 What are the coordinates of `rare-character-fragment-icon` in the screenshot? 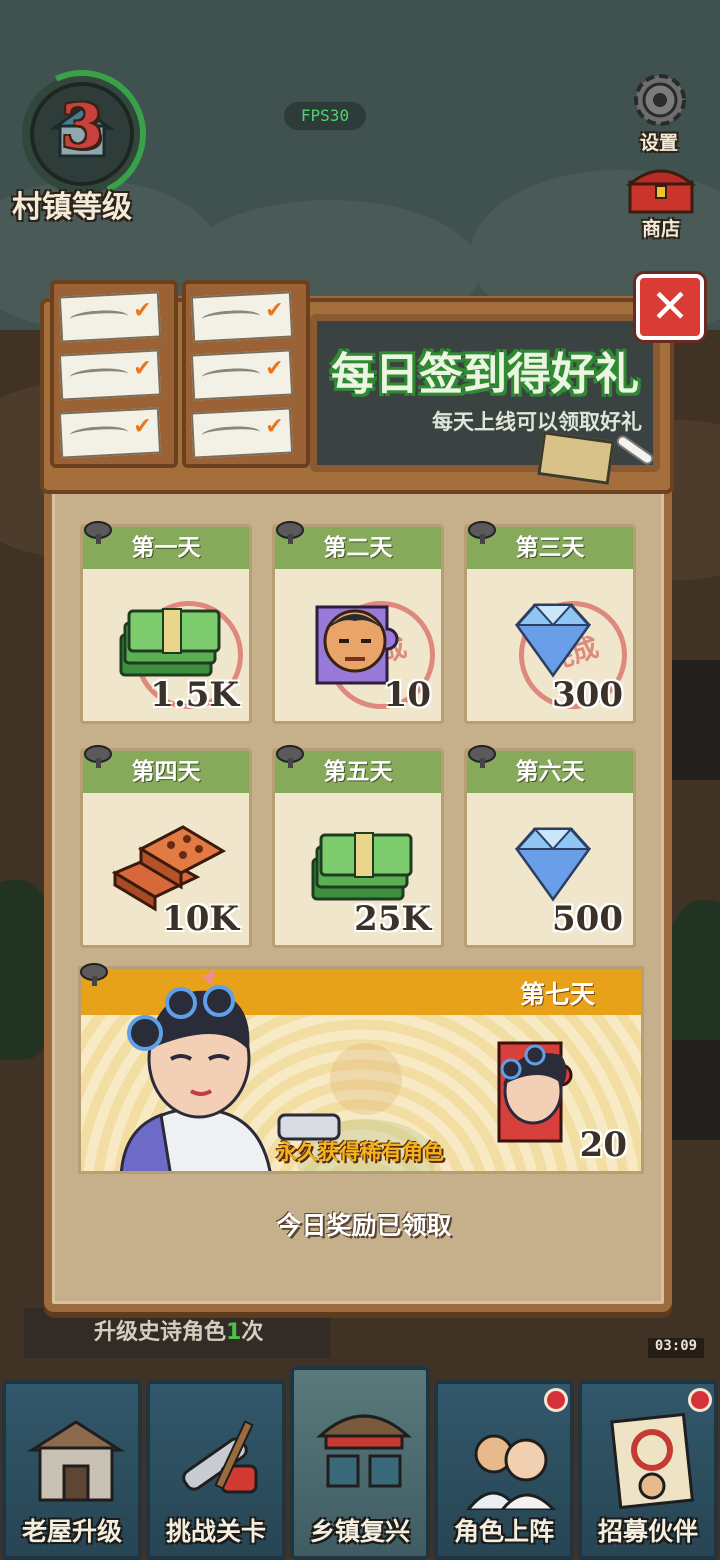 It's located at (535, 1092).